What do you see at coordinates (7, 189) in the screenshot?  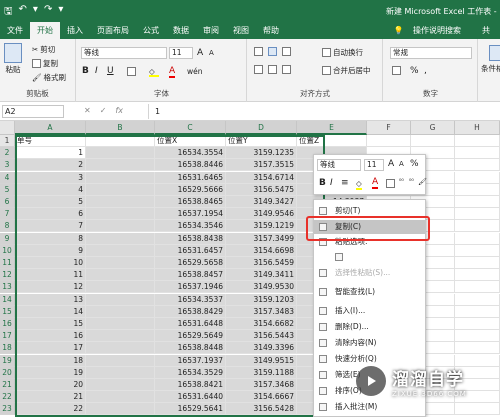 I see `row-header: 5` at bounding box center [7, 189].